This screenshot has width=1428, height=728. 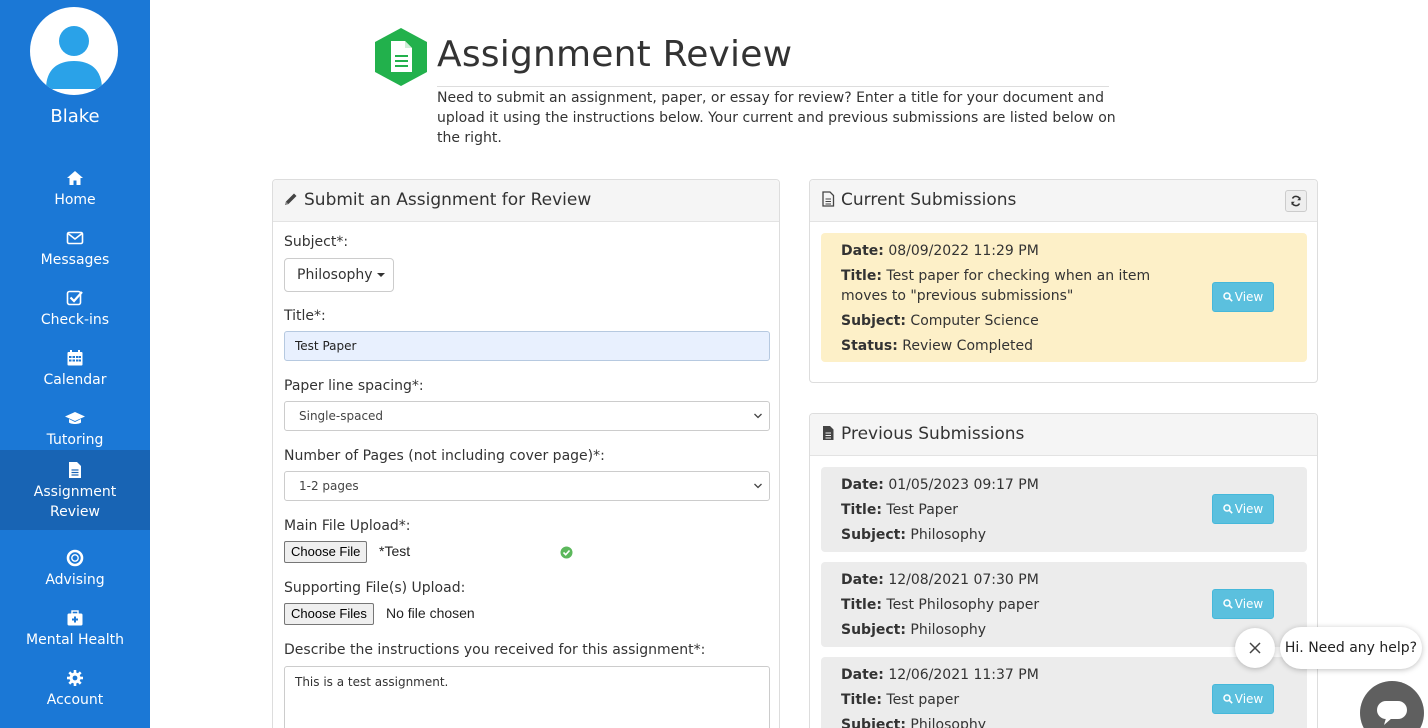 What do you see at coordinates (329, 486) in the screenshot?
I see `page-count-value: 1-2 pages` at bounding box center [329, 486].